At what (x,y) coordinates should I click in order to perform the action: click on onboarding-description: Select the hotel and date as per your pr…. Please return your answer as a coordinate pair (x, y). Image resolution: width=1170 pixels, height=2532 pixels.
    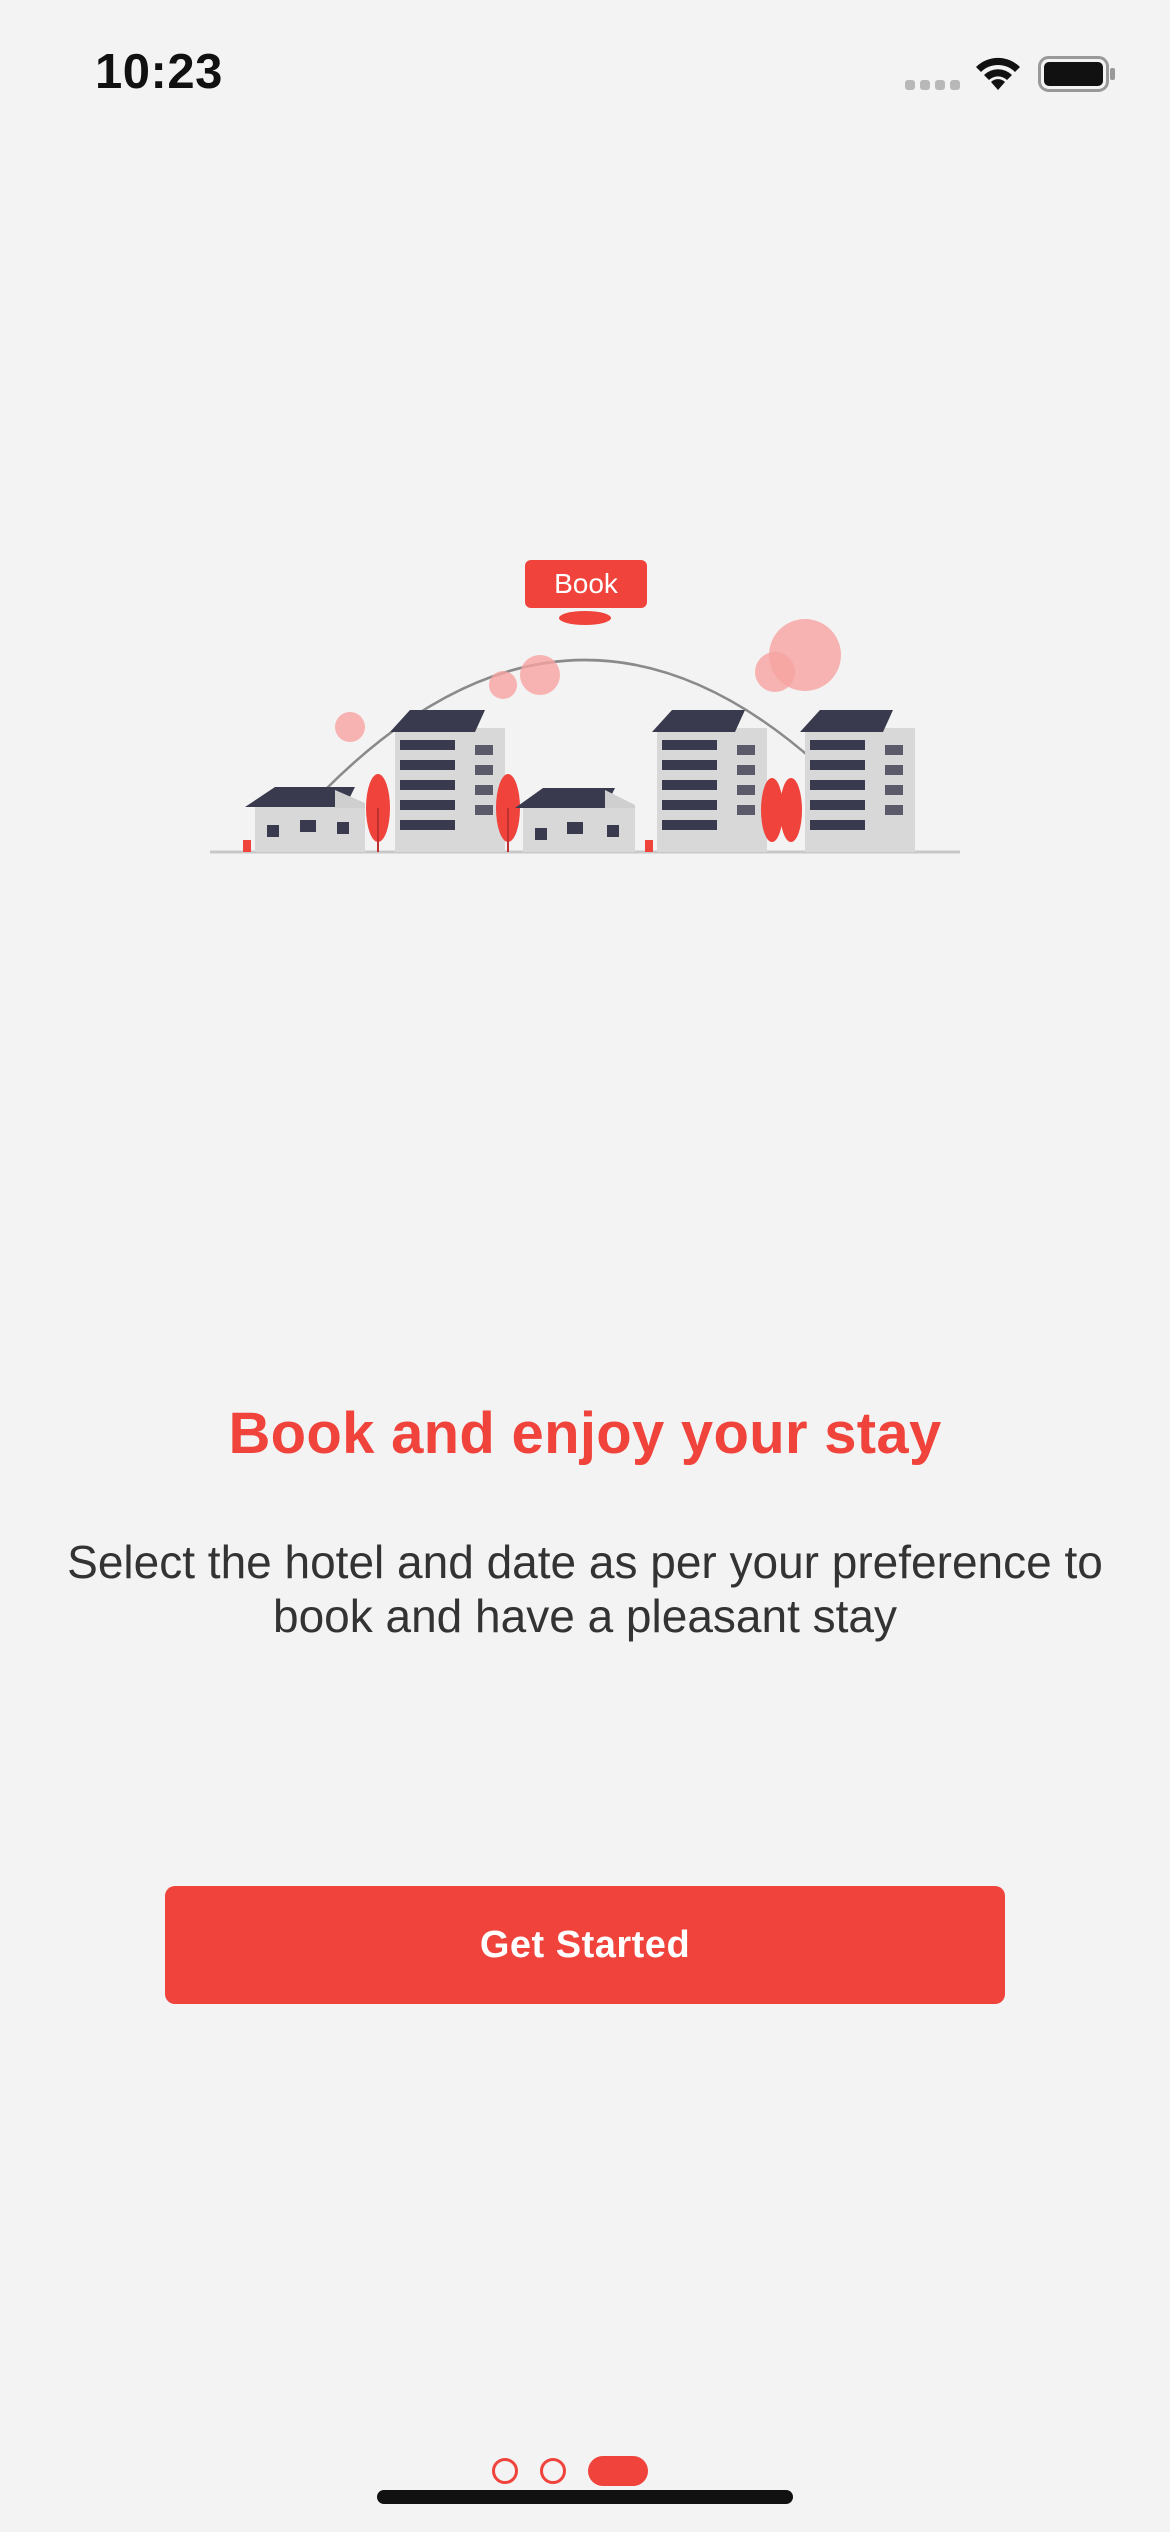
    Looking at the image, I should click on (585, 1589).